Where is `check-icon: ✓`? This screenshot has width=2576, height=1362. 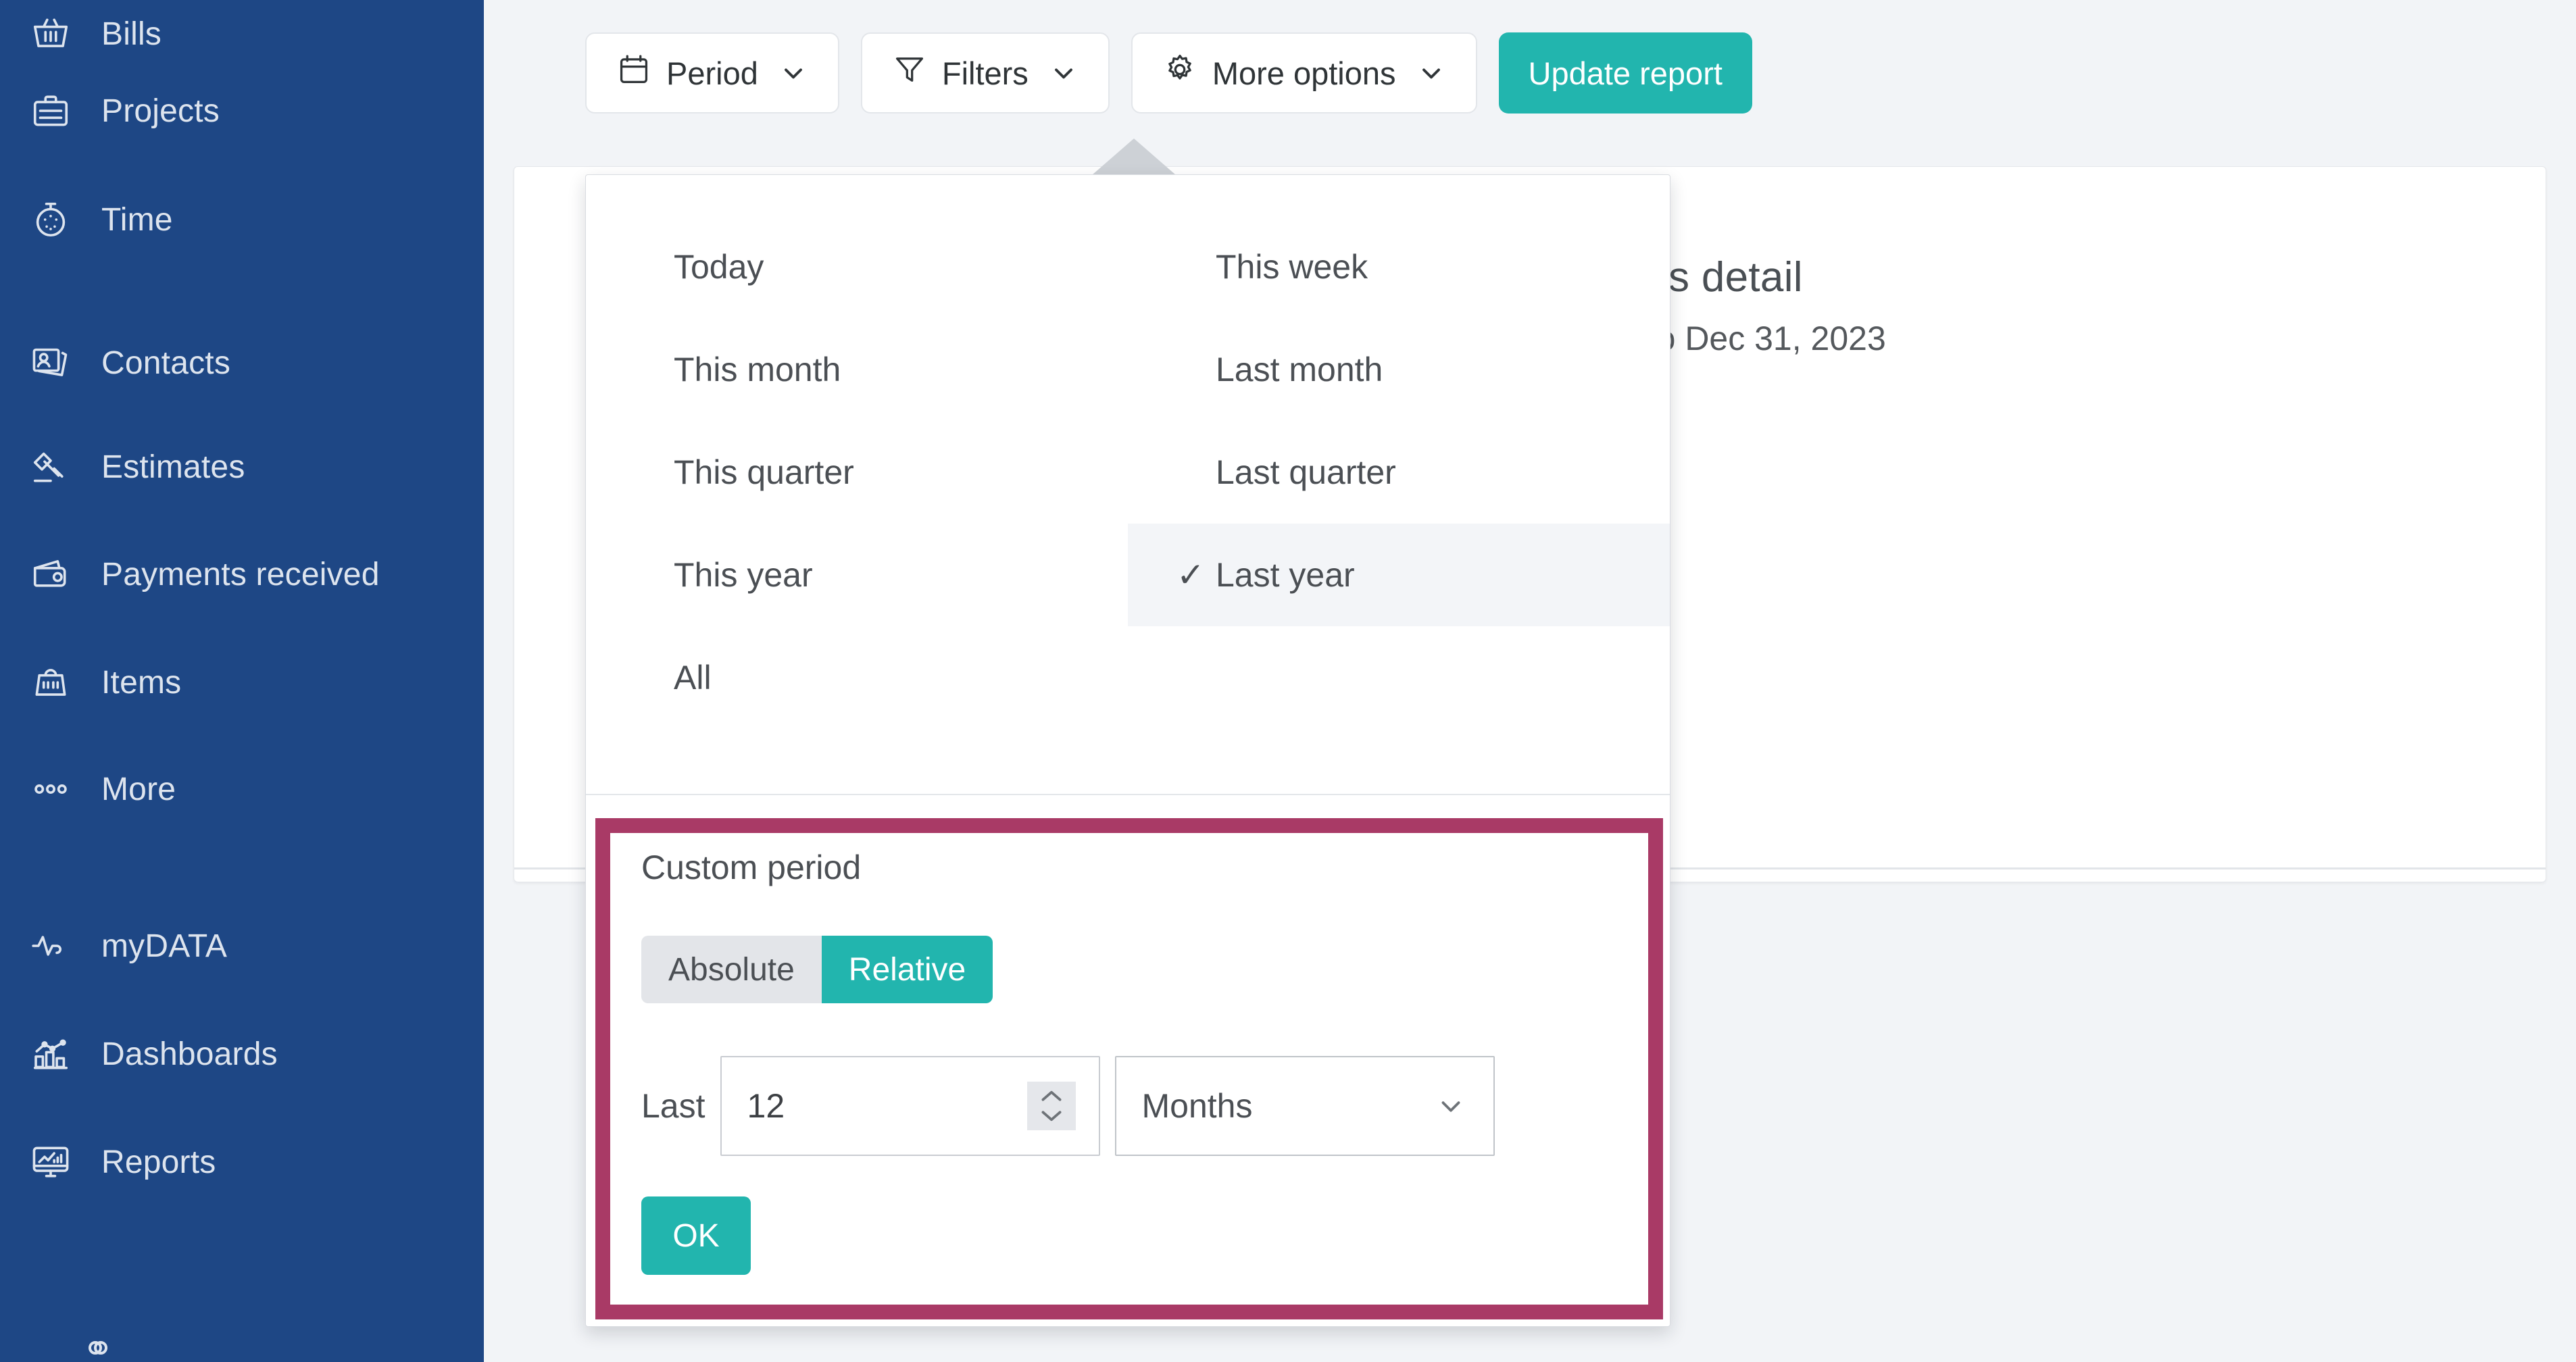
check-icon: ✓ is located at coordinates (1190, 575).